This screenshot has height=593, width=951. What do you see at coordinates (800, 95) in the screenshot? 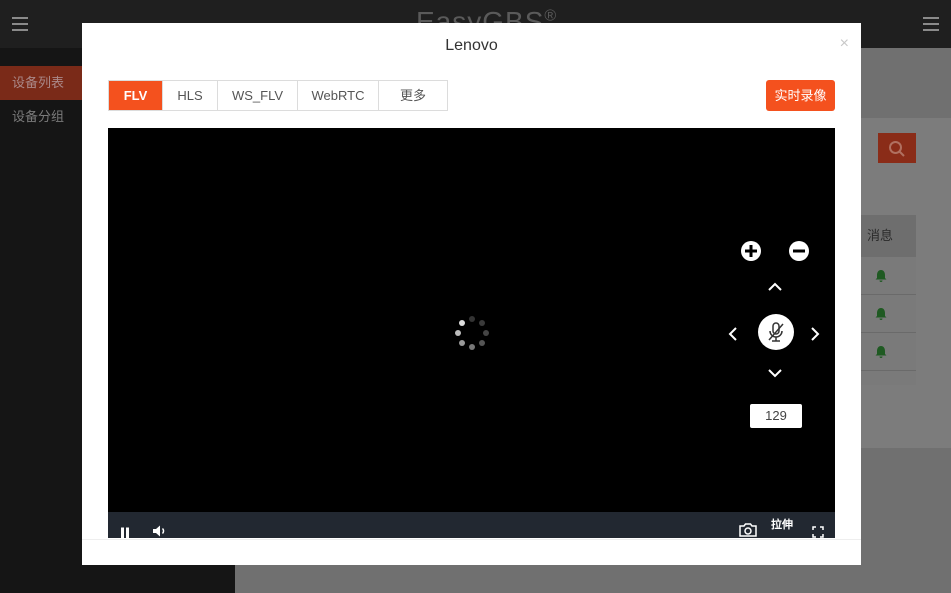
I see `live-record-button: 实时录像` at bounding box center [800, 95].